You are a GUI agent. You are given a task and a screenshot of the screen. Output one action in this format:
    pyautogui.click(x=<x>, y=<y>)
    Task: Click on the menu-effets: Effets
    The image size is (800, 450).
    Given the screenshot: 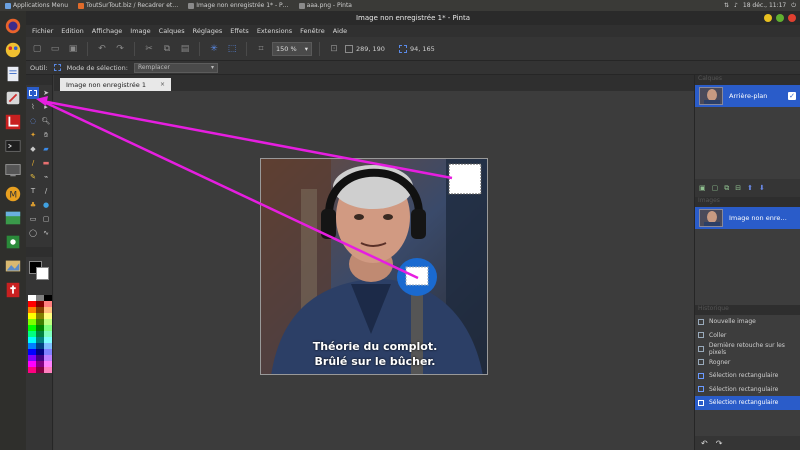 What is the action you would take?
    pyautogui.click(x=239, y=31)
    